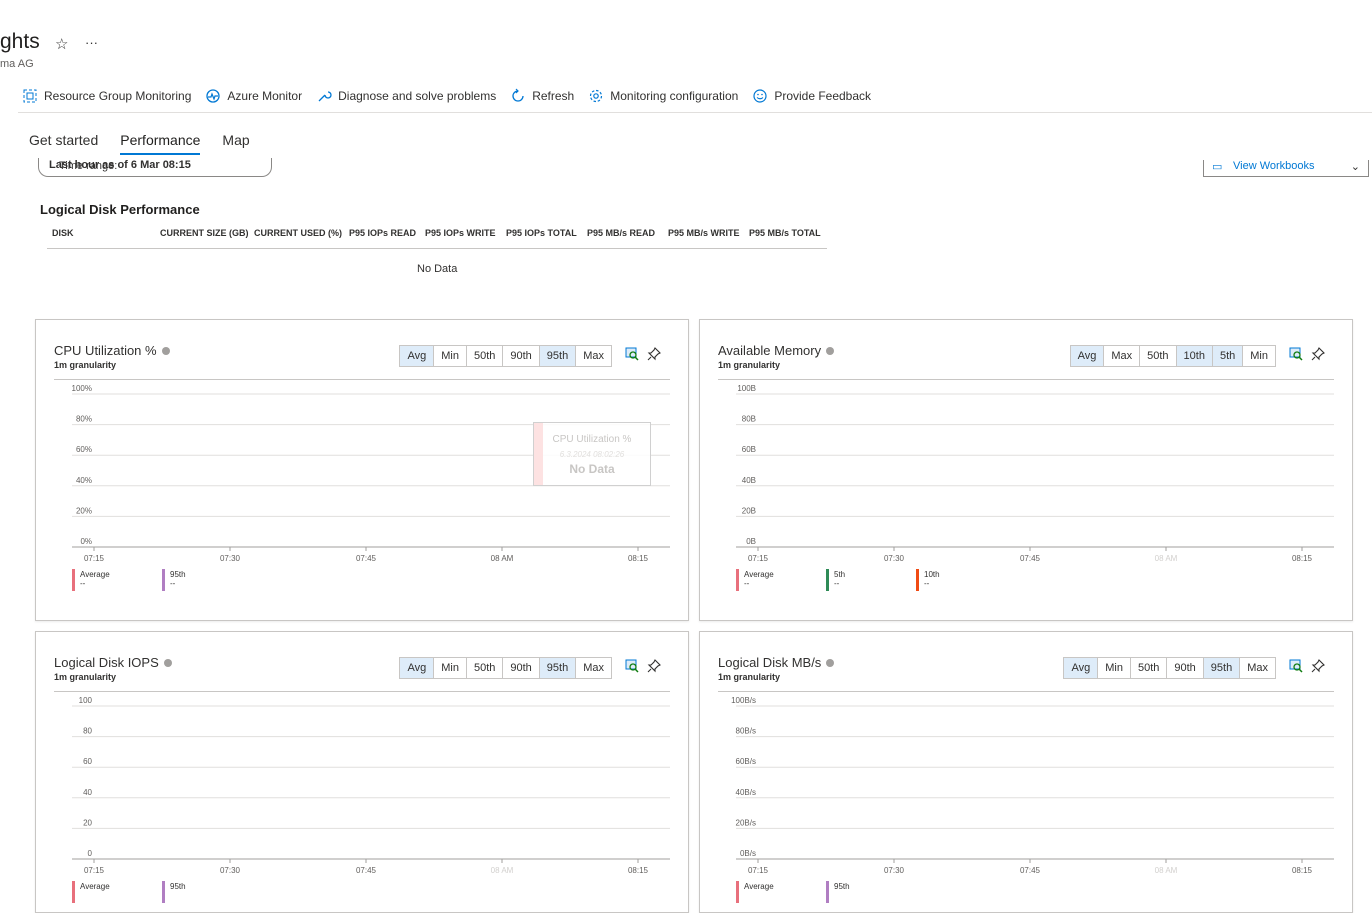 The width and height of the screenshot is (1372, 913). What do you see at coordinates (663, 96) in the screenshot?
I see `monitoring-configuration-button: Monitoring configuration` at bounding box center [663, 96].